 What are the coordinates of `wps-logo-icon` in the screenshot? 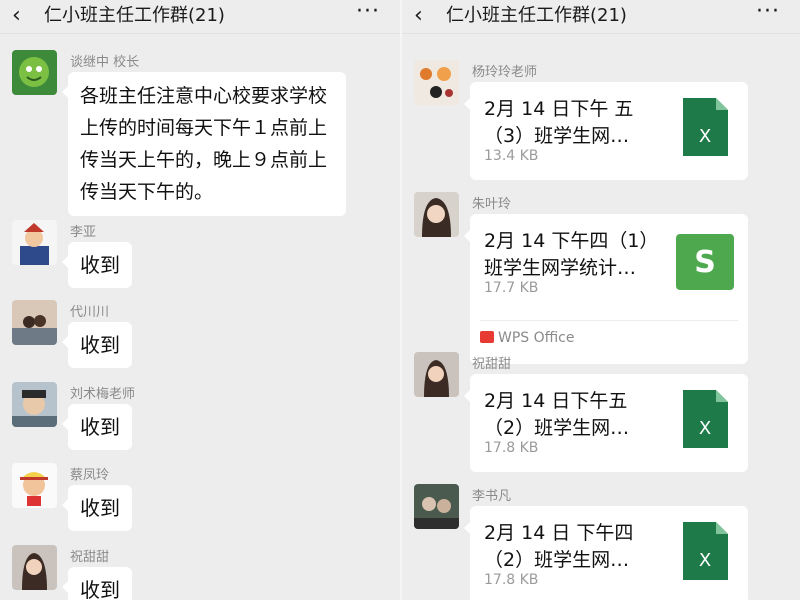 It's located at (487, 337).